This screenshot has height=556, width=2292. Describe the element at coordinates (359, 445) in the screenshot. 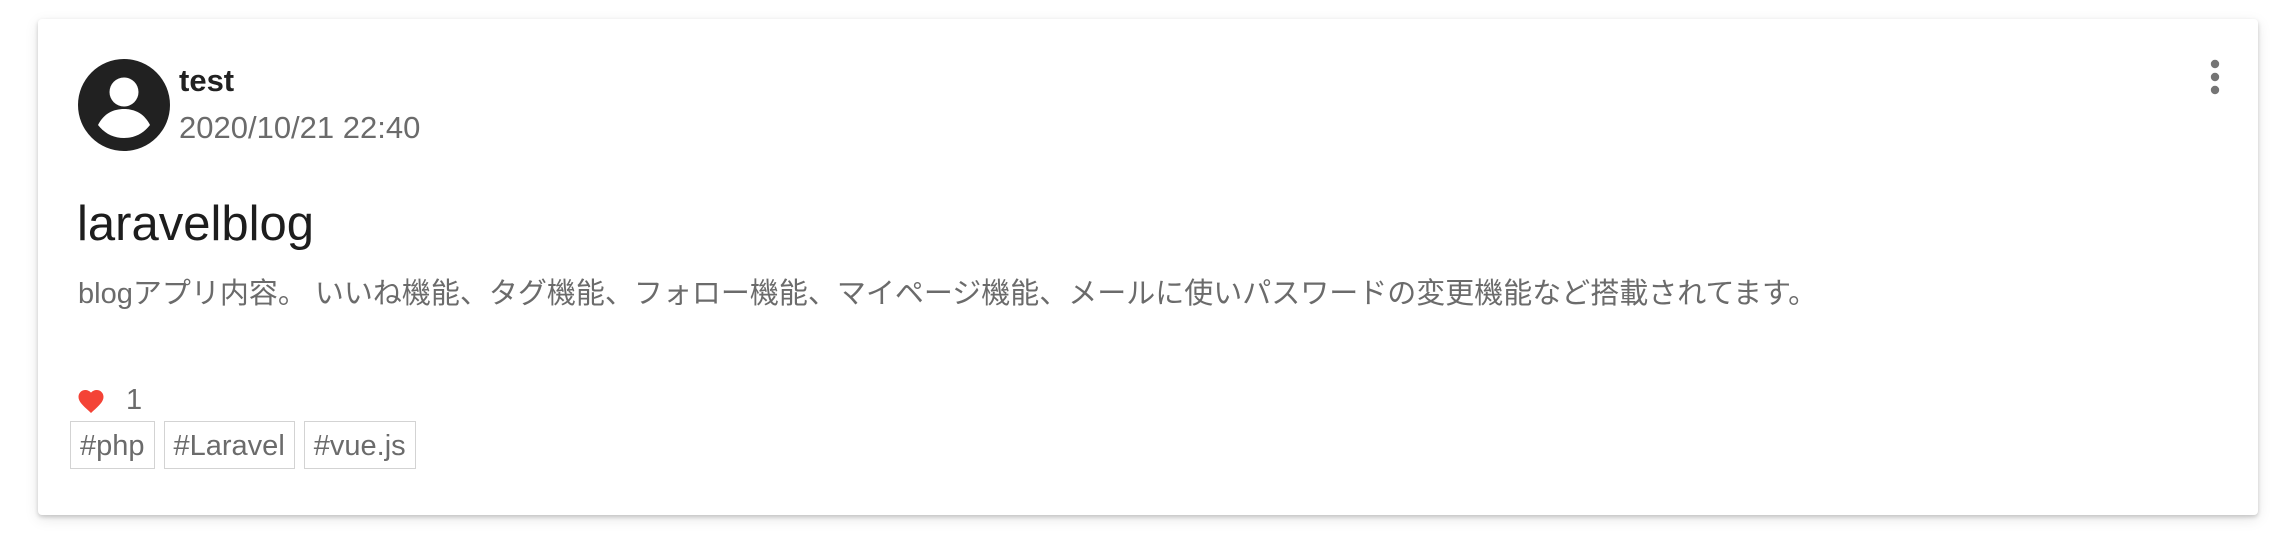

I see `tag-chip-vuejs: #vue.js` at that location.